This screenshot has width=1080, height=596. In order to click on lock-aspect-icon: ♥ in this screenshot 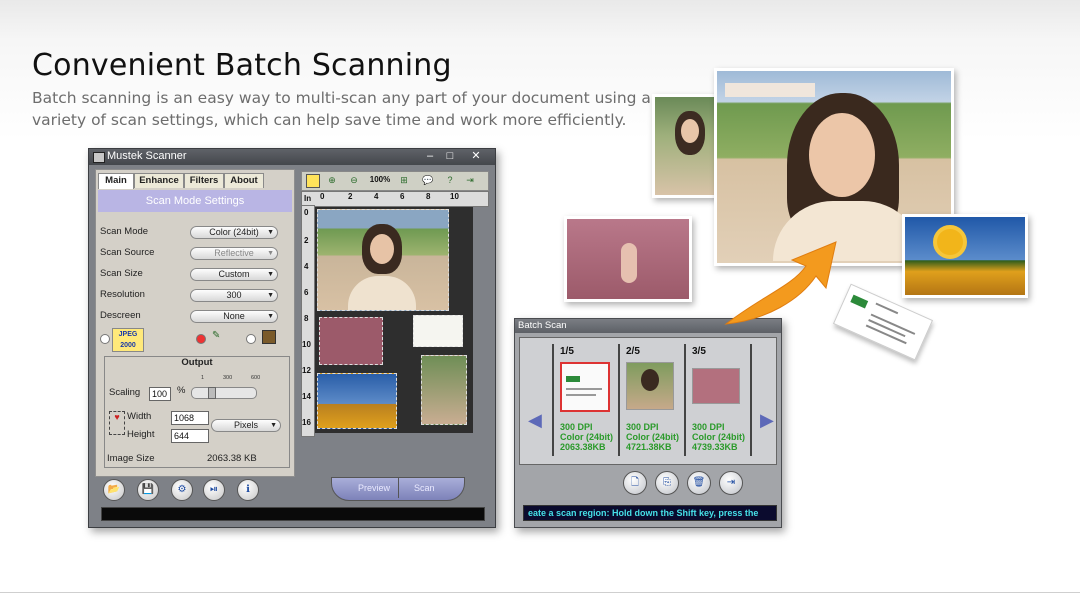, I will do `click(117, 423)`.